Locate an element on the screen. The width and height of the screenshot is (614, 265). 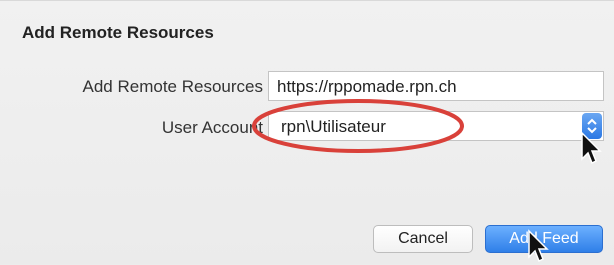
url-label: Add Remote Resources is located at coordinates (172, 86).